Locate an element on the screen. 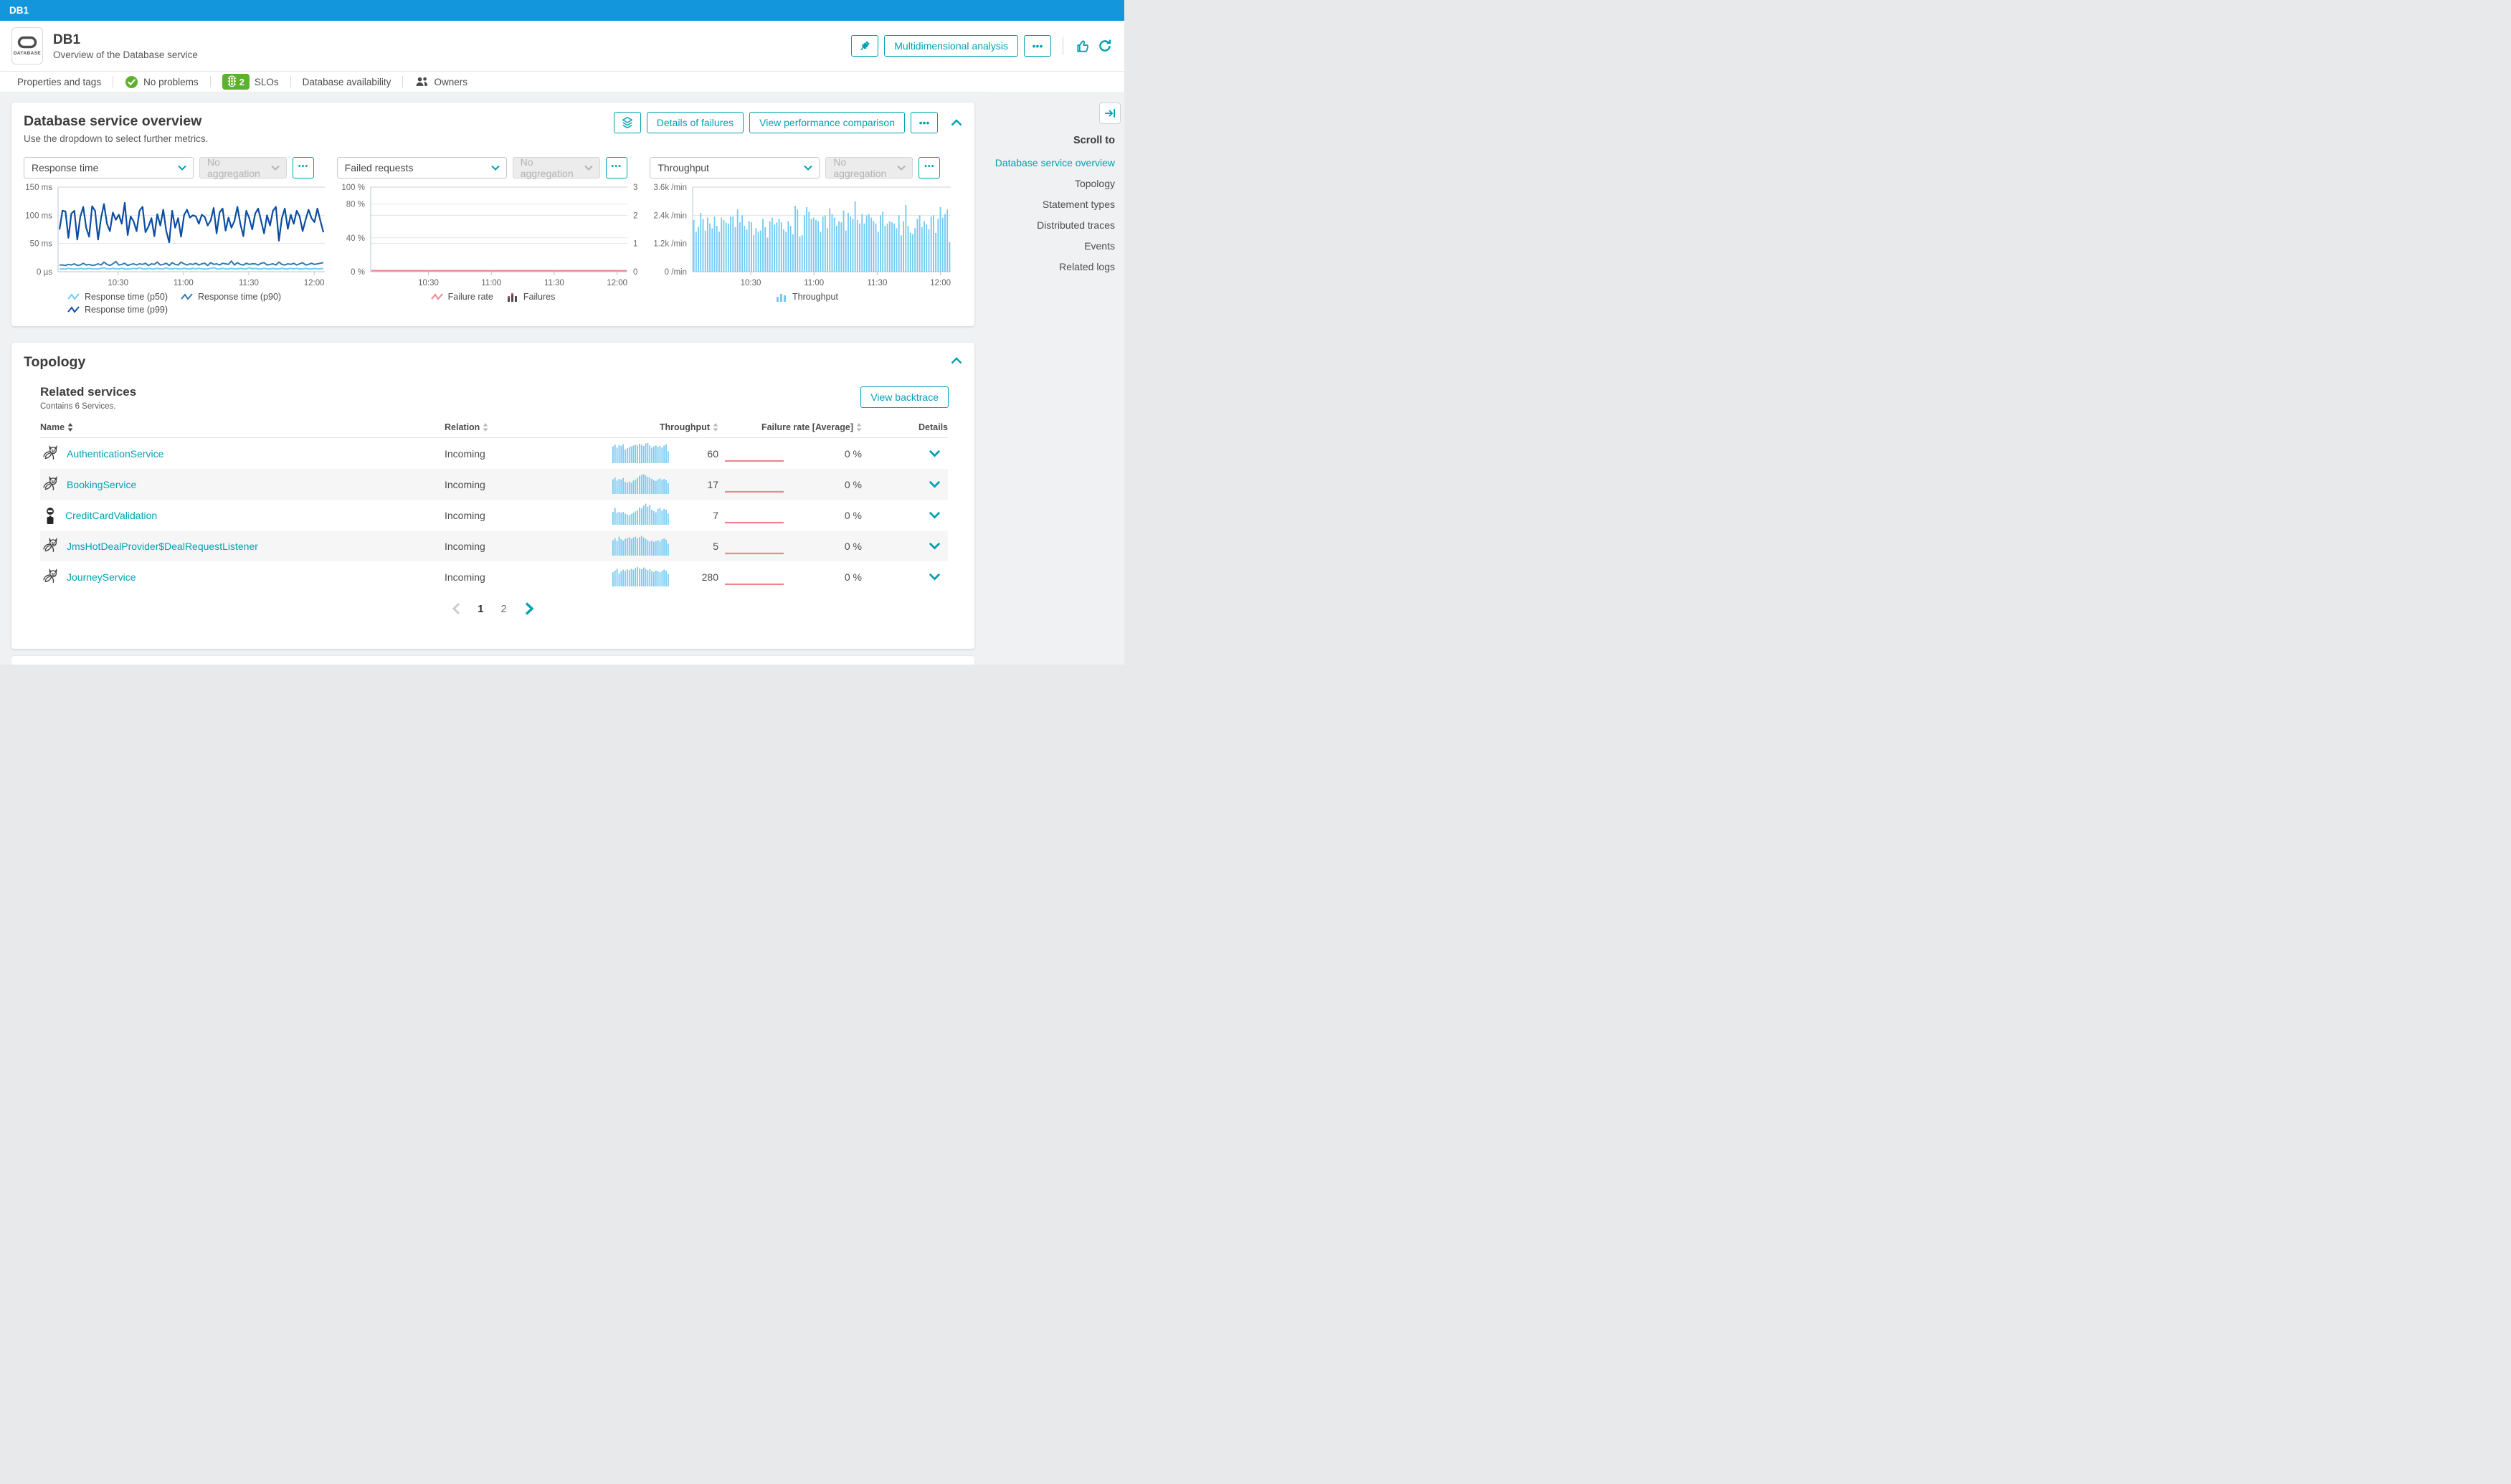  service-link: BookingService is located at coordinates (101, 485).